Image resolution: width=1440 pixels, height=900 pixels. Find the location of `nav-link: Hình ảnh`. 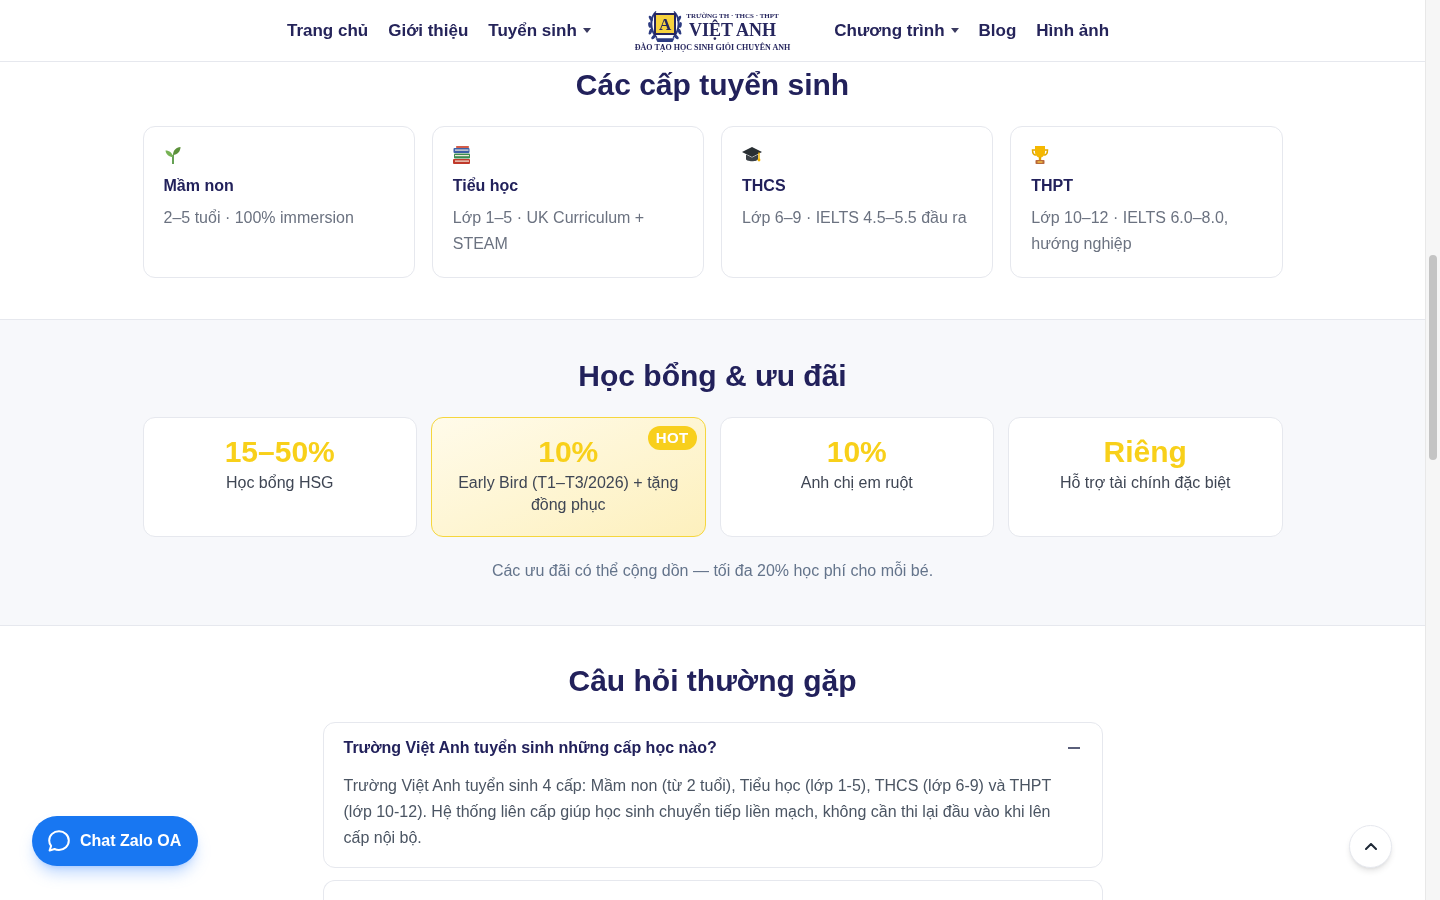

nav-link: Hình ảnh is located at coordinates (1073, 30).